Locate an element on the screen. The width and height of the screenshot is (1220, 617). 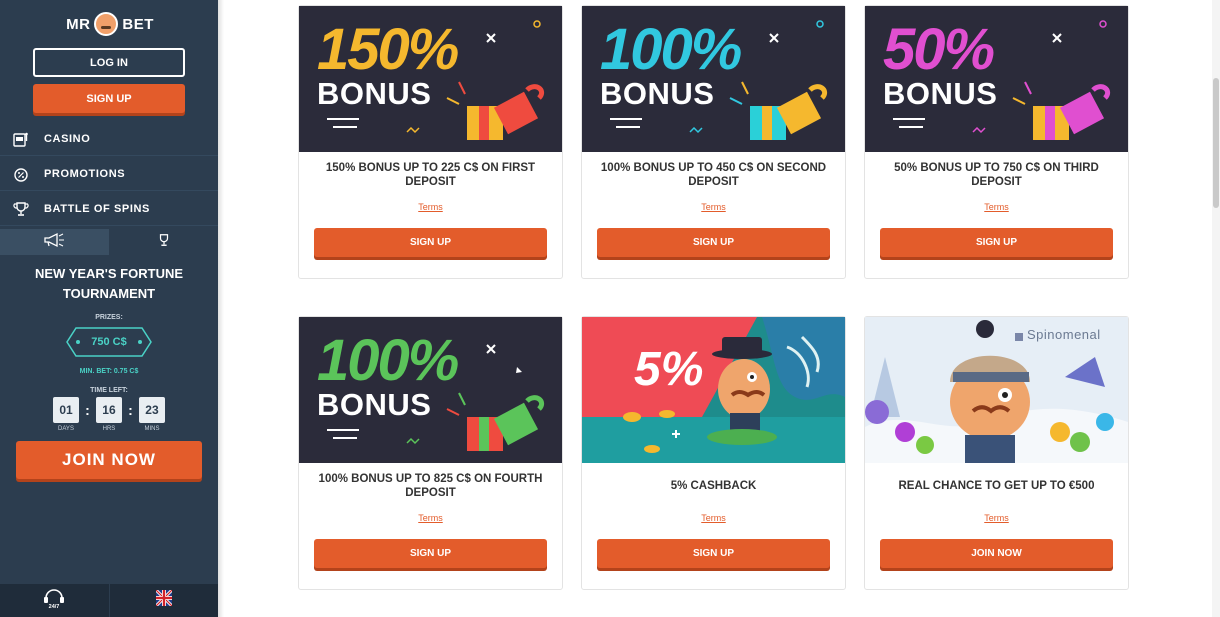
tab-leaderboard is located at coordinates (163, 242).